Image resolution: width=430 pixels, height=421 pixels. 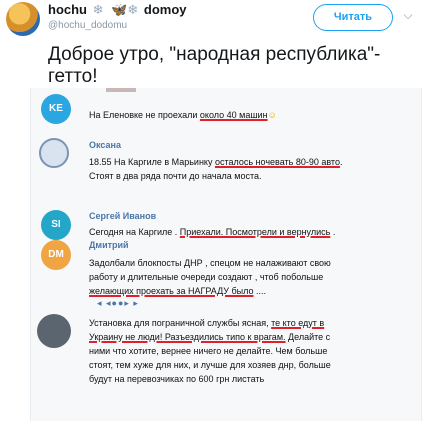 I want to click on name-first: hochu, so click(x=67, y=9).